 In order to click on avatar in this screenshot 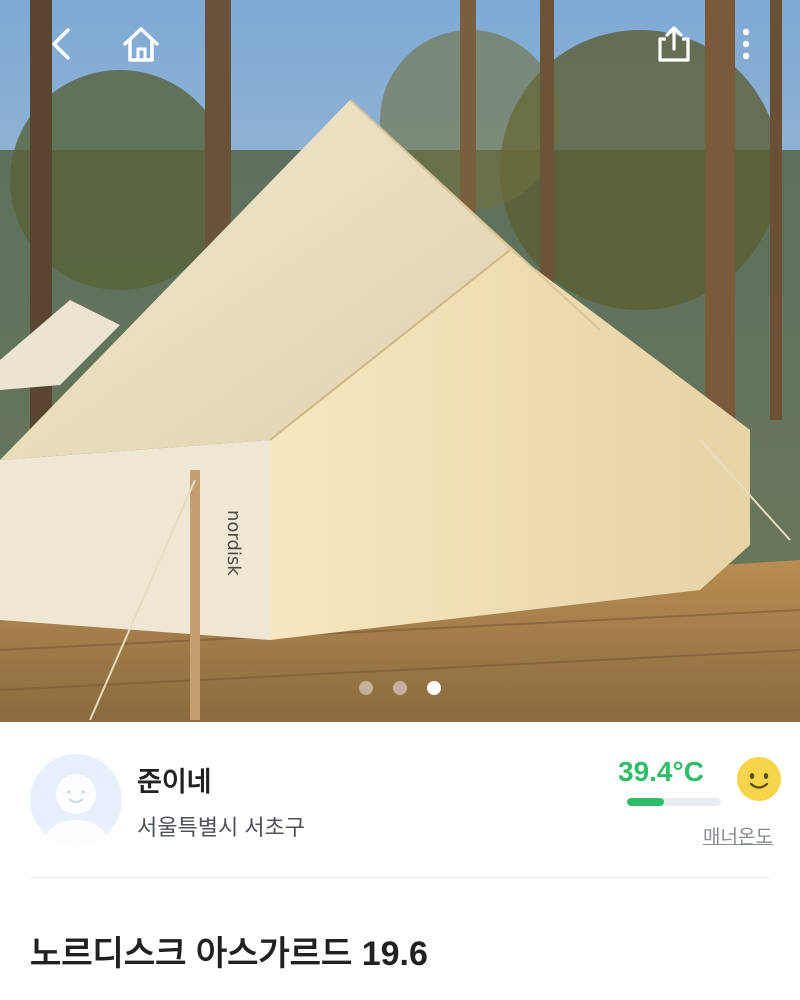, I will do `click(76, 800)`.